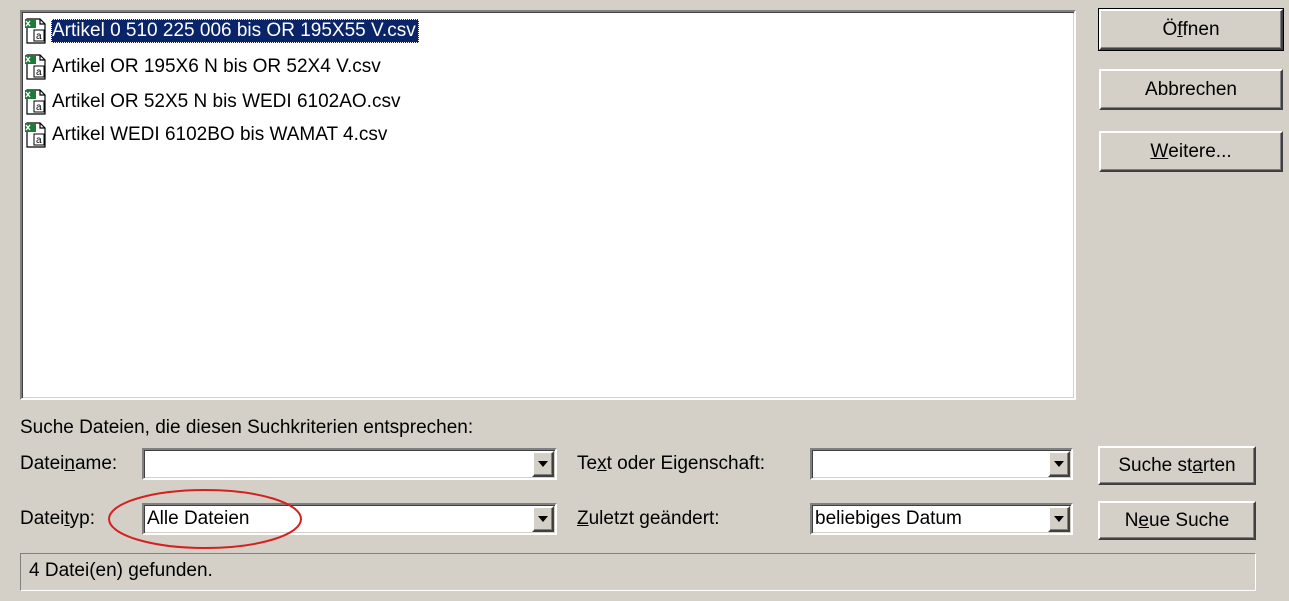 The image size is (1289, 601). What do you see at coordinates (638, 572) in the screenshot?
I see `status-bar: 4 Datei(en) gefunden.` at bounding box center [638, 572].